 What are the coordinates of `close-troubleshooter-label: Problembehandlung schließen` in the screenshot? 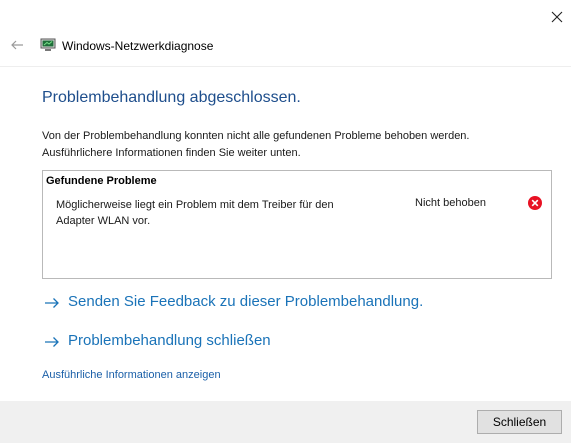 It's located at (169, 340).